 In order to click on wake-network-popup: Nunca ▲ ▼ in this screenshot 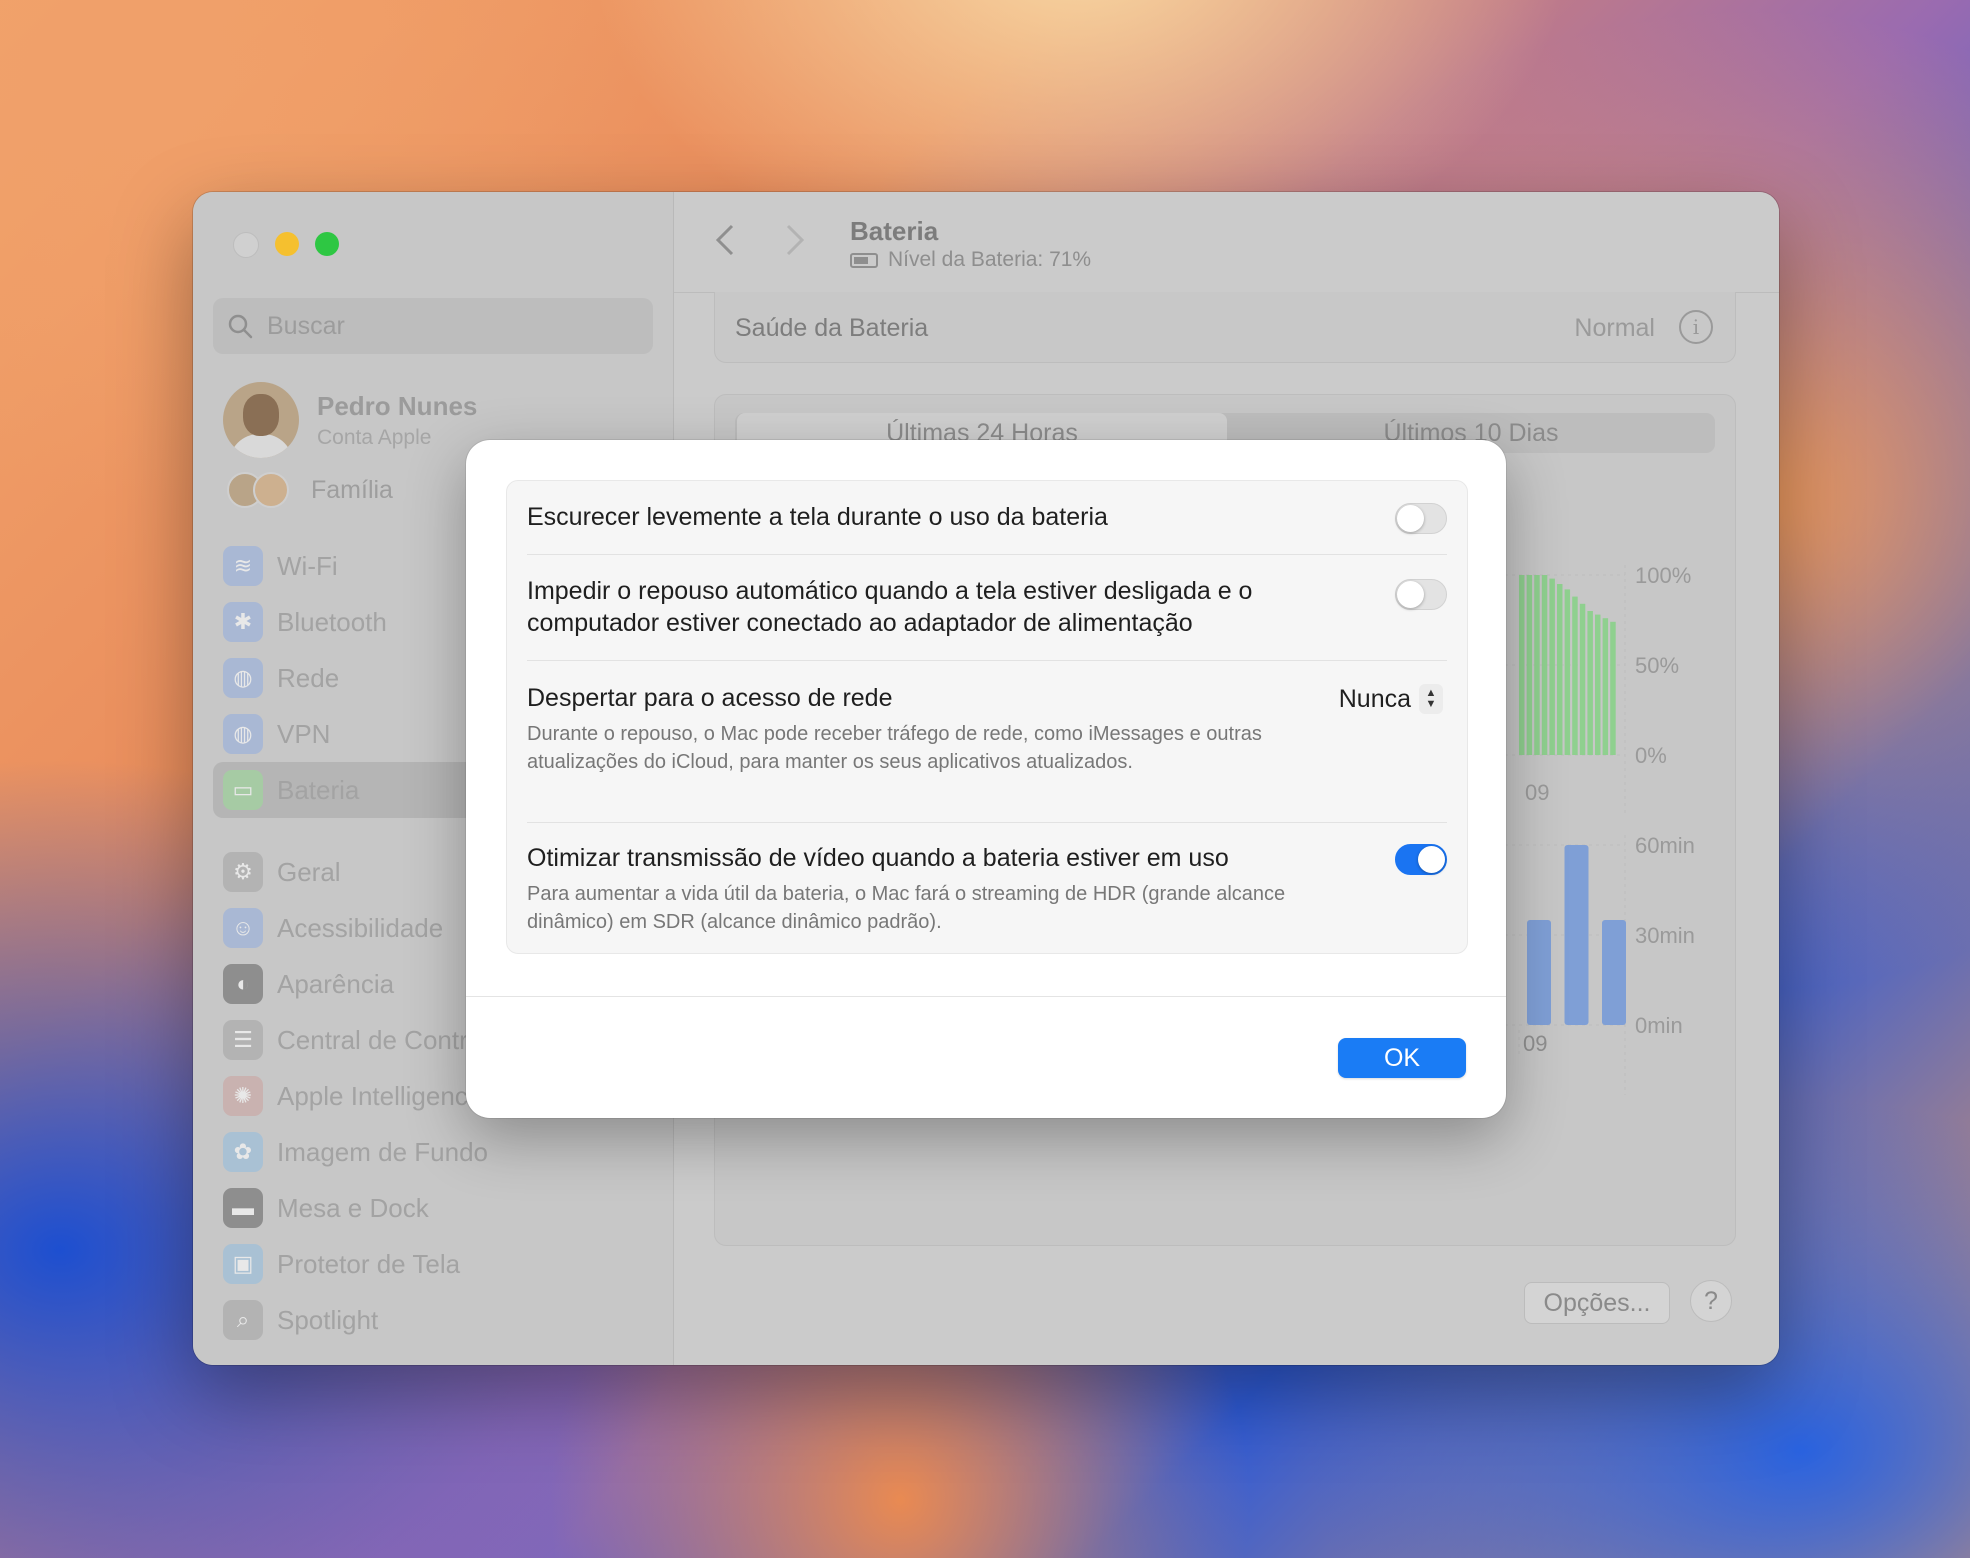, I will do `click(1391, 699)`.